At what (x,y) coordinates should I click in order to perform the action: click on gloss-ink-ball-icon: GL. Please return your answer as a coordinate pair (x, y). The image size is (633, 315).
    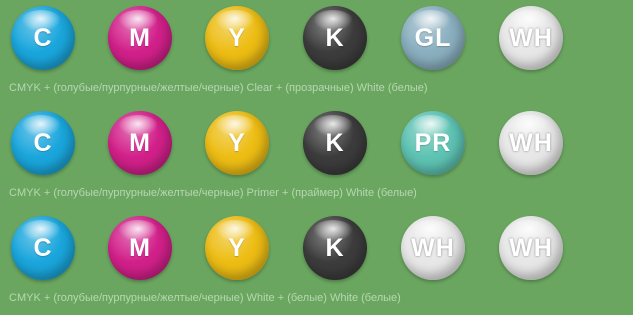
    Looking at the image, I should click on (433, 38).